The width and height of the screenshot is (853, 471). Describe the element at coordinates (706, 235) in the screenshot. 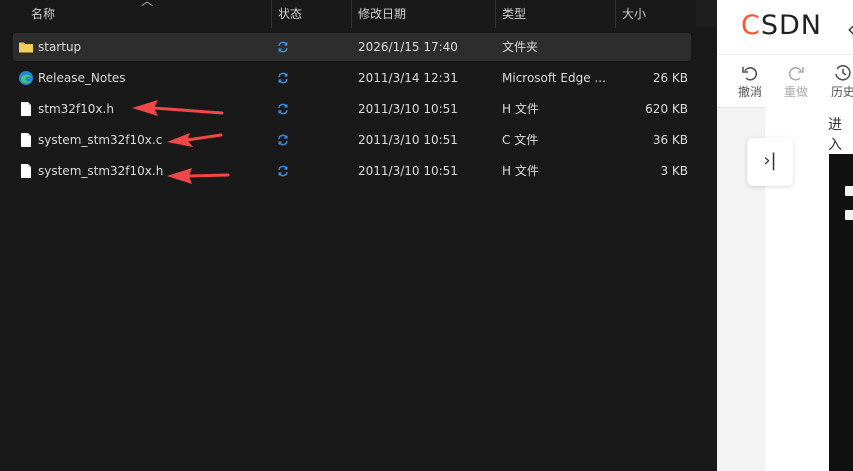

I see `window-divider` at that location.